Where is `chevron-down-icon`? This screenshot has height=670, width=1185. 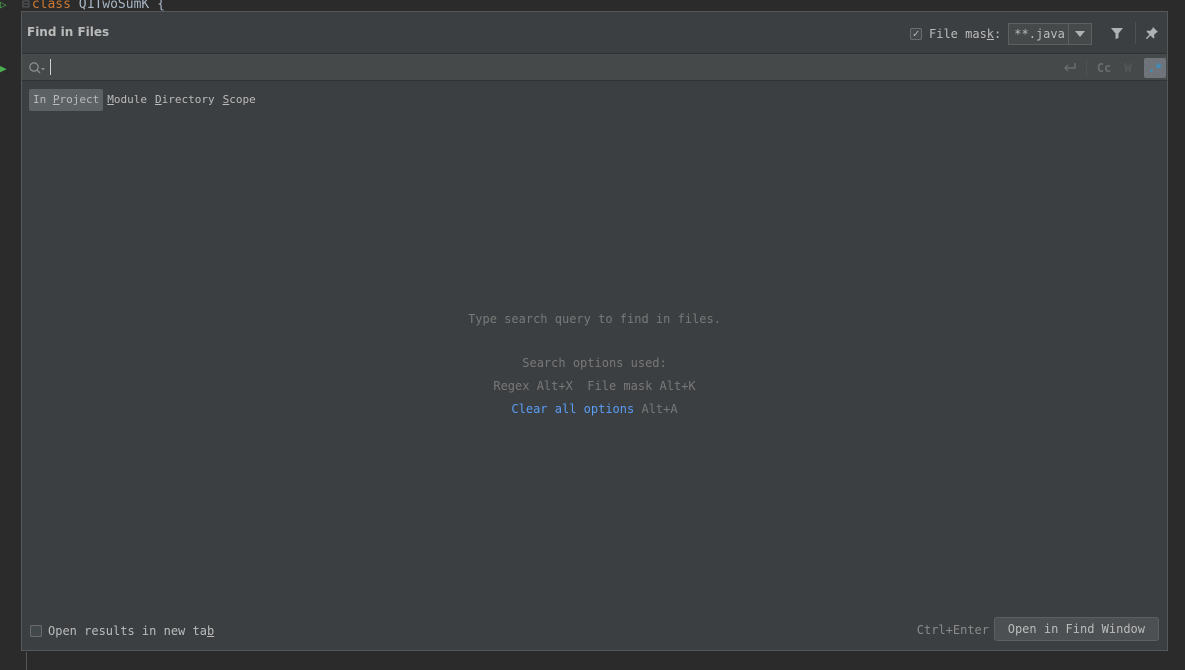 chevron-down-icon is located at coordinates (1080, 34).